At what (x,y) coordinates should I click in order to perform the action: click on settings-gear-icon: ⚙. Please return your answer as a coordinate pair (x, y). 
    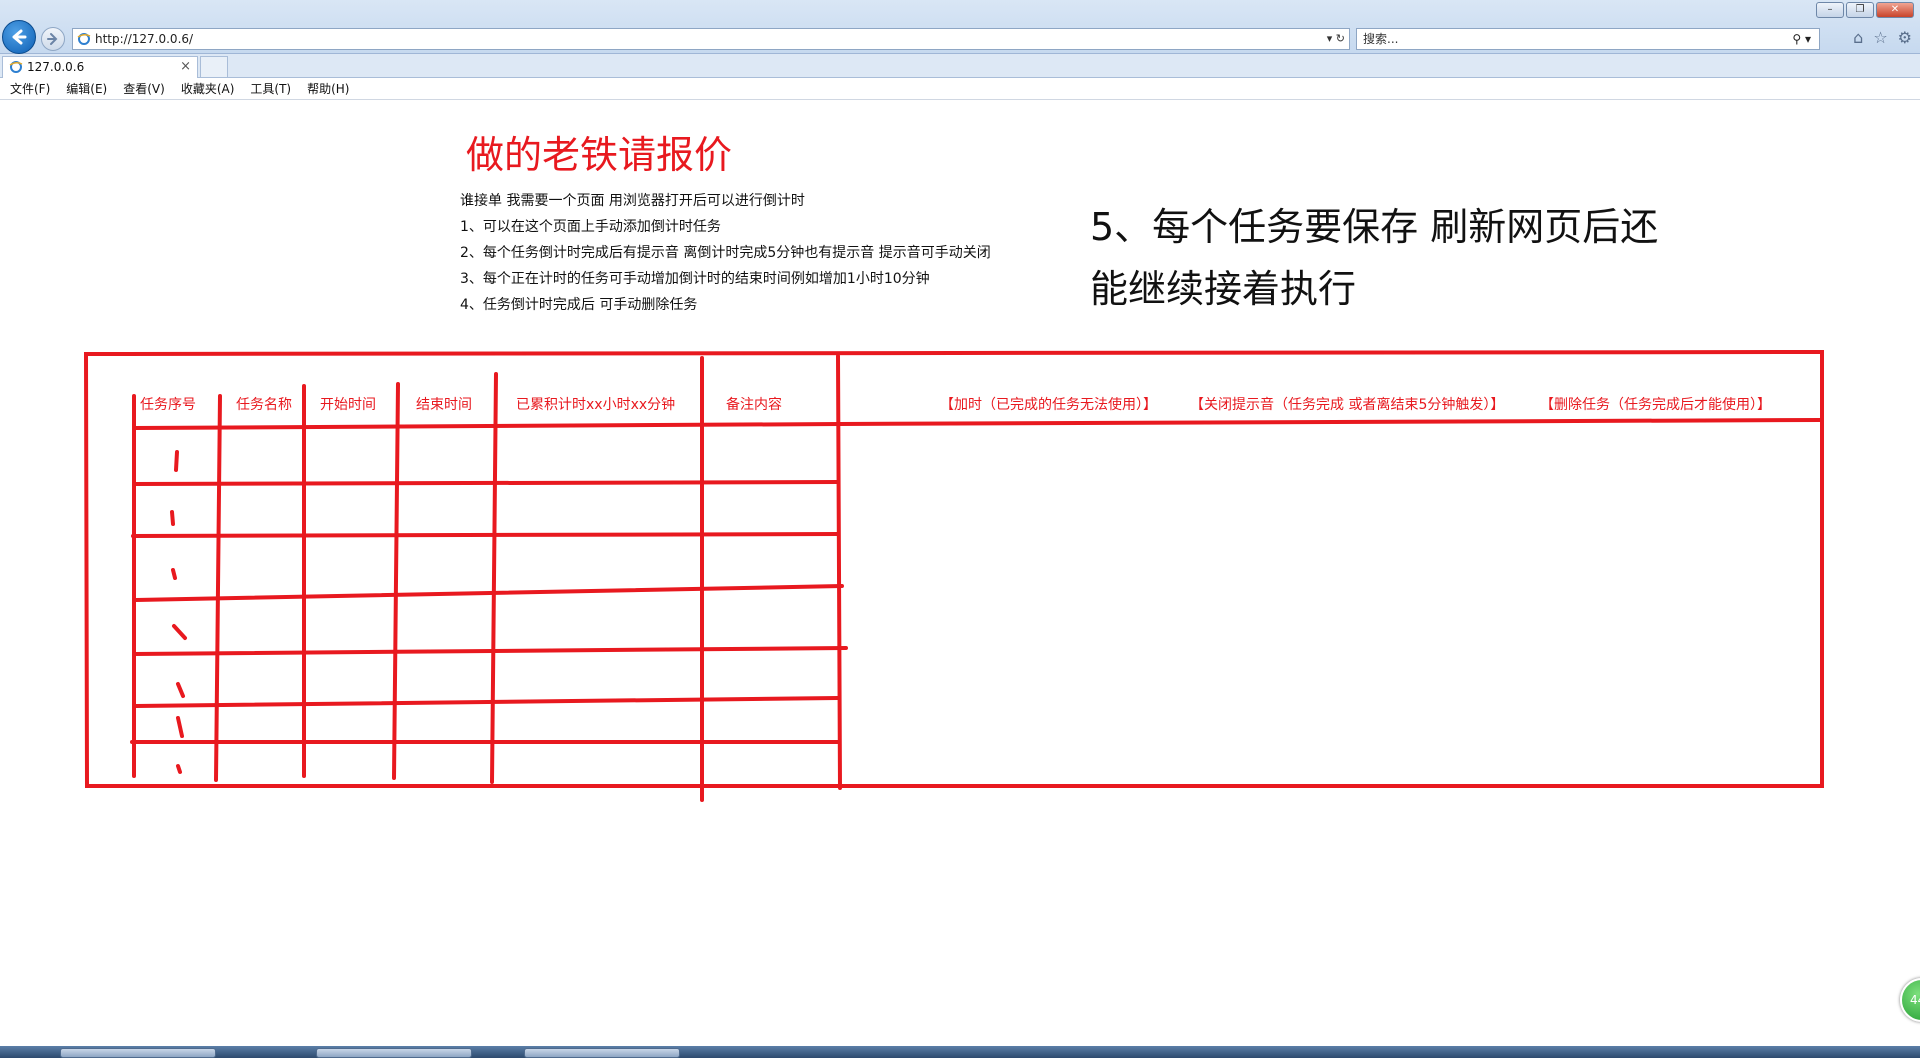
    Looking at the image, I should click on (1905, 37).